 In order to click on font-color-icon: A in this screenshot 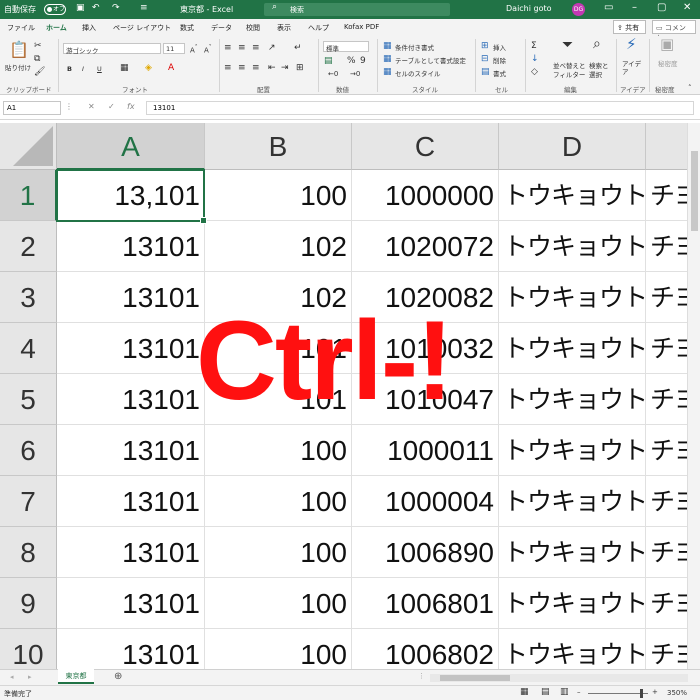, I will do `click(171, 68)`.